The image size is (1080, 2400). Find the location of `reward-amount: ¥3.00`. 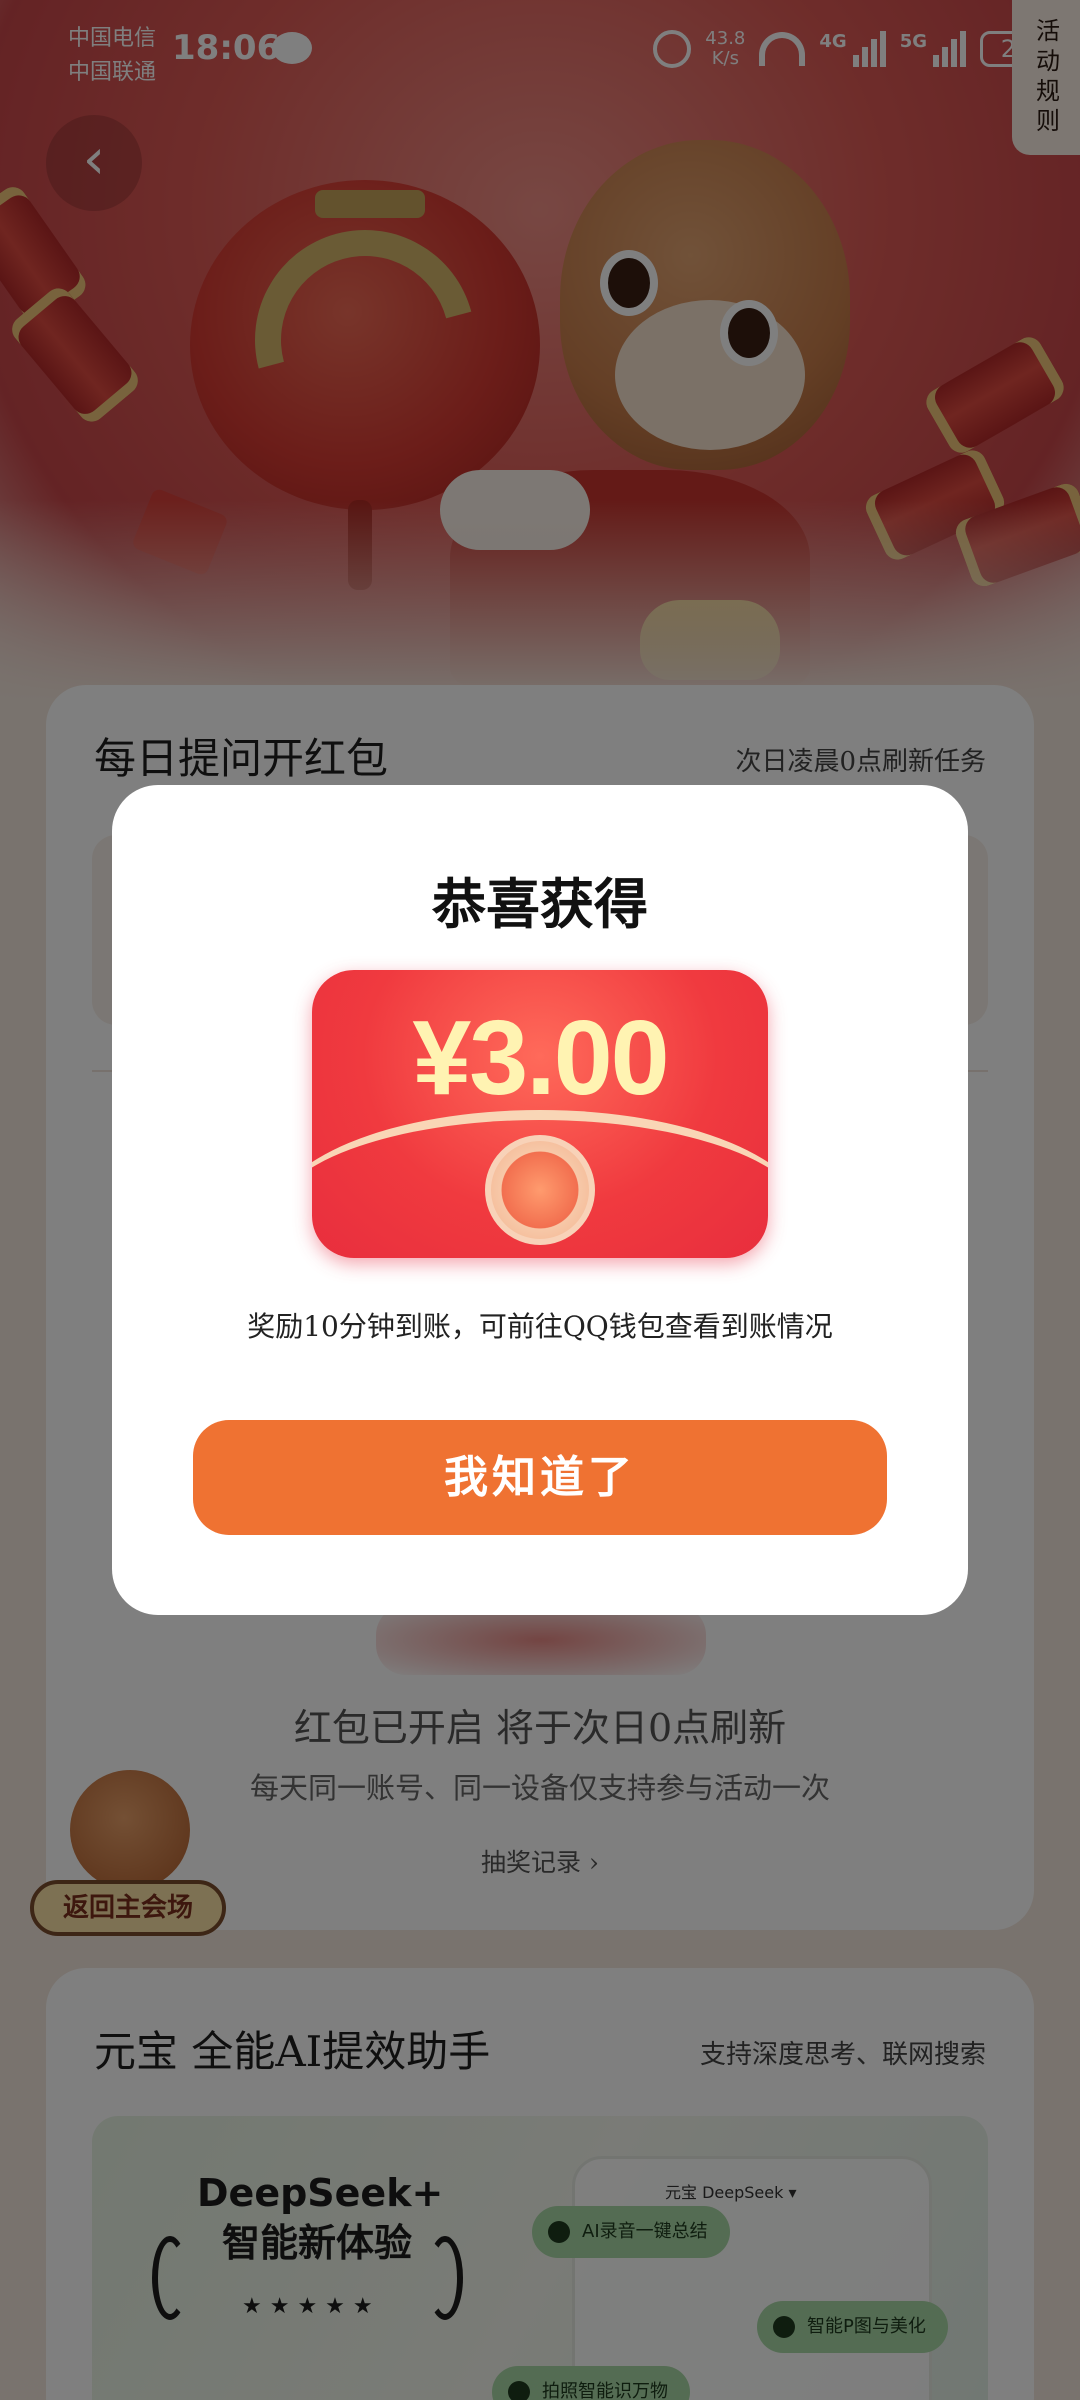

reward-amount: ¥3.00 is located at coordinates (540, 1058).